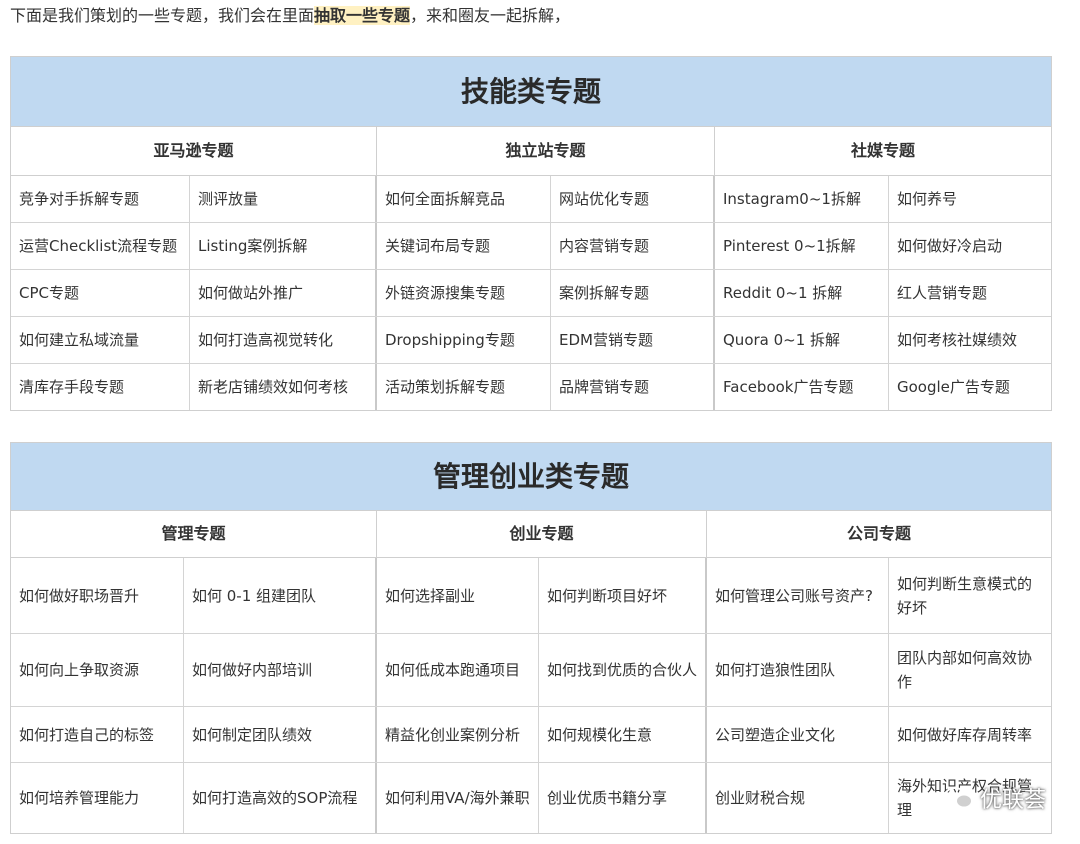 This screenshot has height=844, width=1080. What do you see at coordinates (162, 15) in the screenshot?
I see `intro-before: 下面是我们策划的一些专题，我们会在里面` at bounding box center [162, 15].